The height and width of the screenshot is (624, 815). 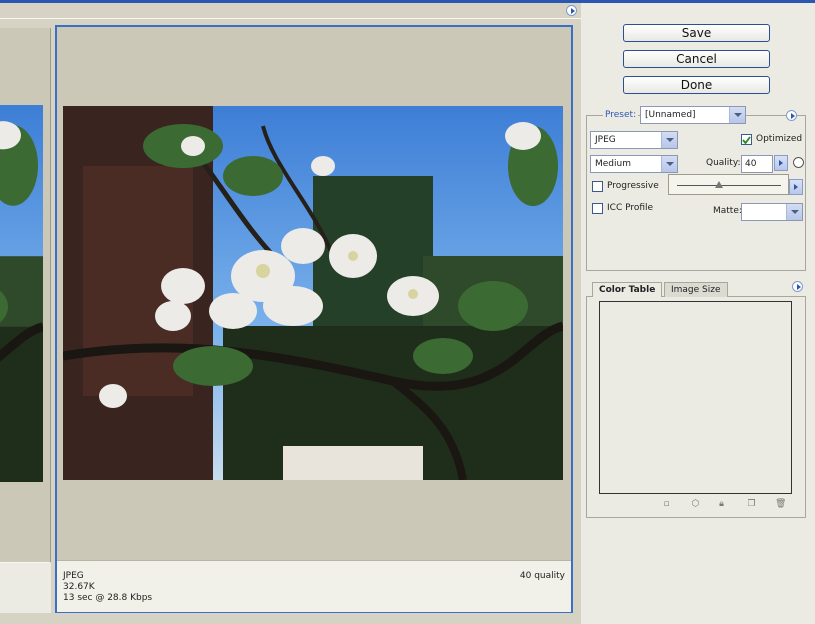 I want to click on lock-color-icon: 🔒︎, so click(x=721, y=504).